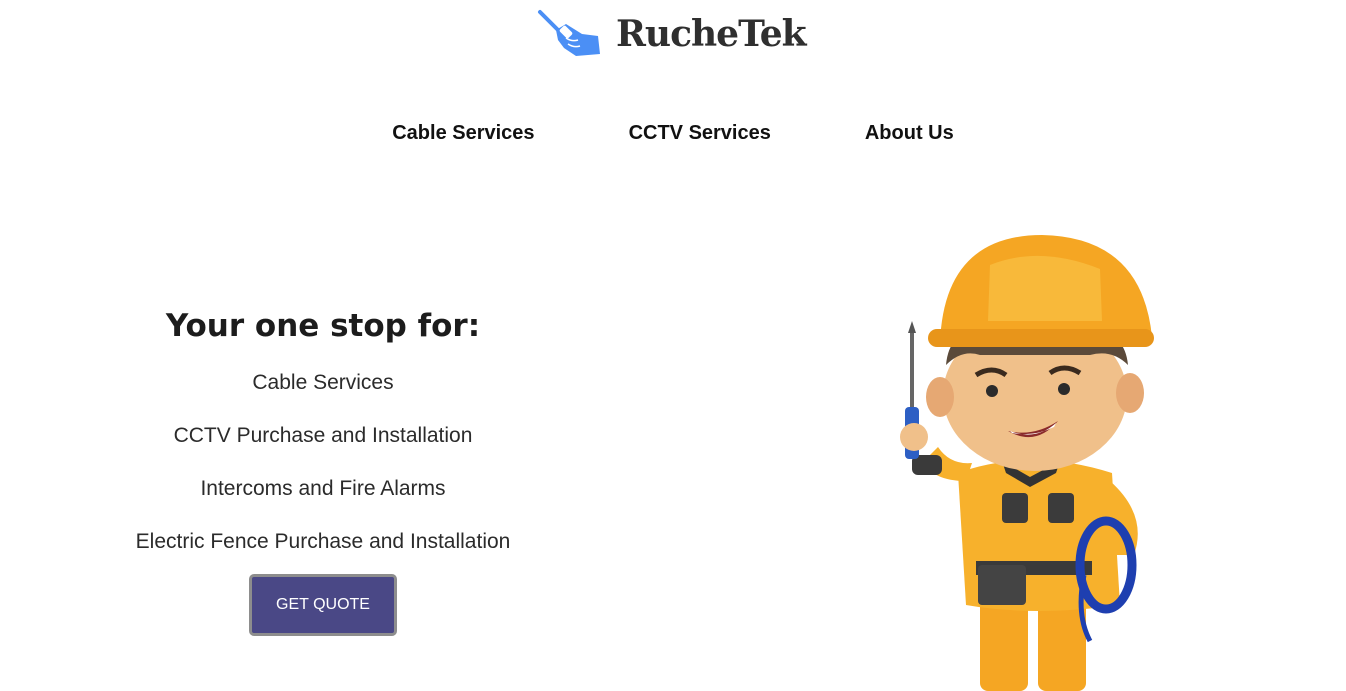  I want to click on service-item-intercoms: Intercoms and Fire Alarms, so click(323, 488).